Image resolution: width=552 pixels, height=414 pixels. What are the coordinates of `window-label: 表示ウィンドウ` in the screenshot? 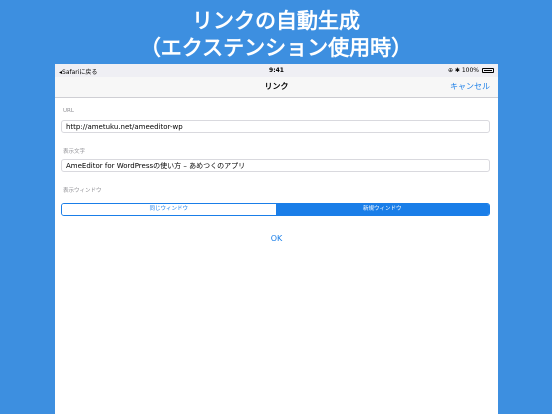 It's located at (82, 191).